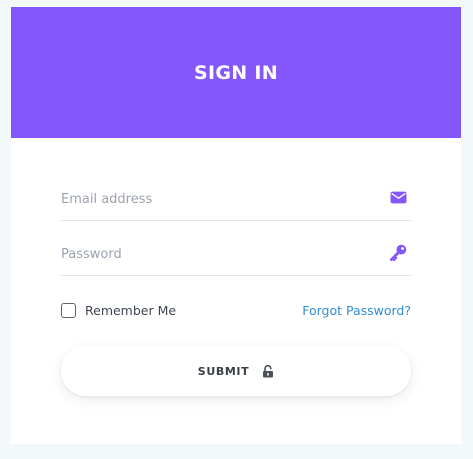 This screenshot has height=459, width=473. Describe the element at coordinates (68, 310) in the screenshot. I see `remember-me-checkbox` at that location.